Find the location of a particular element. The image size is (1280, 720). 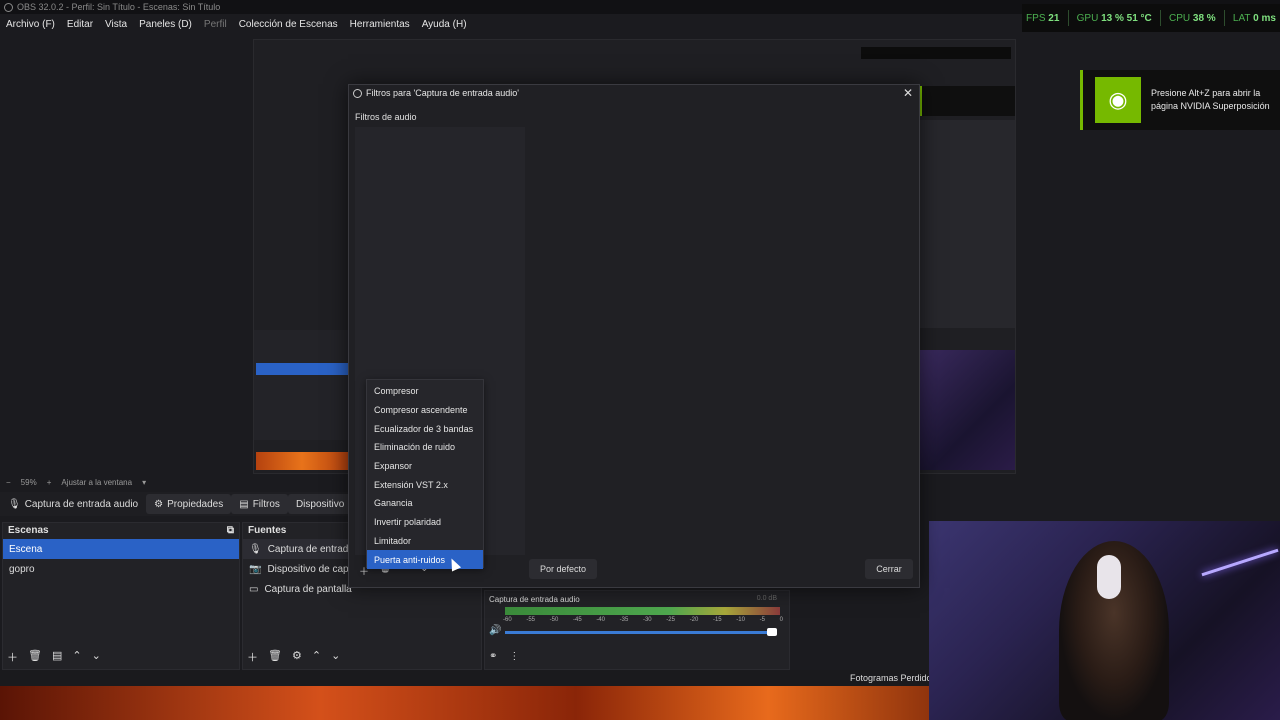

menu-perfil: Perfil is located at coordinates (215, 24).